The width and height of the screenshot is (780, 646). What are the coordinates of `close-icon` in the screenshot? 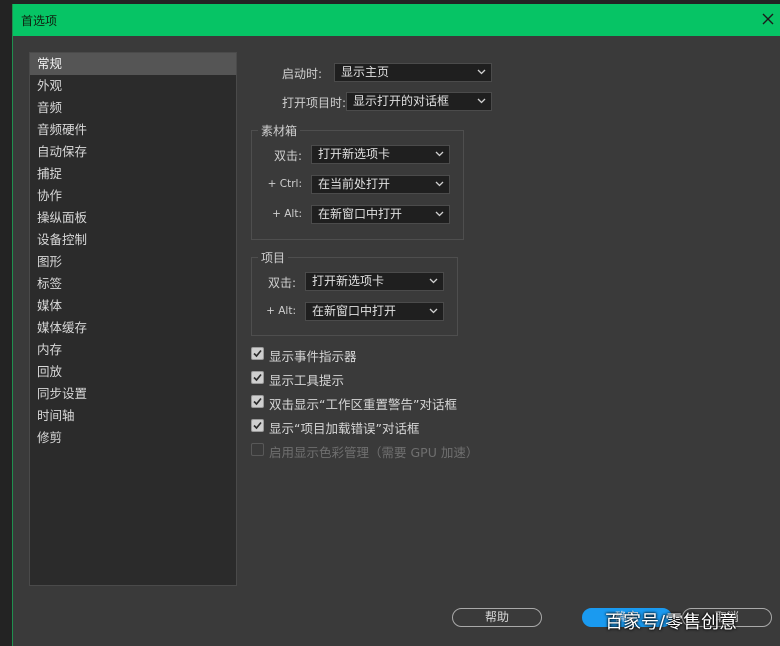 It's located at (768, 19).